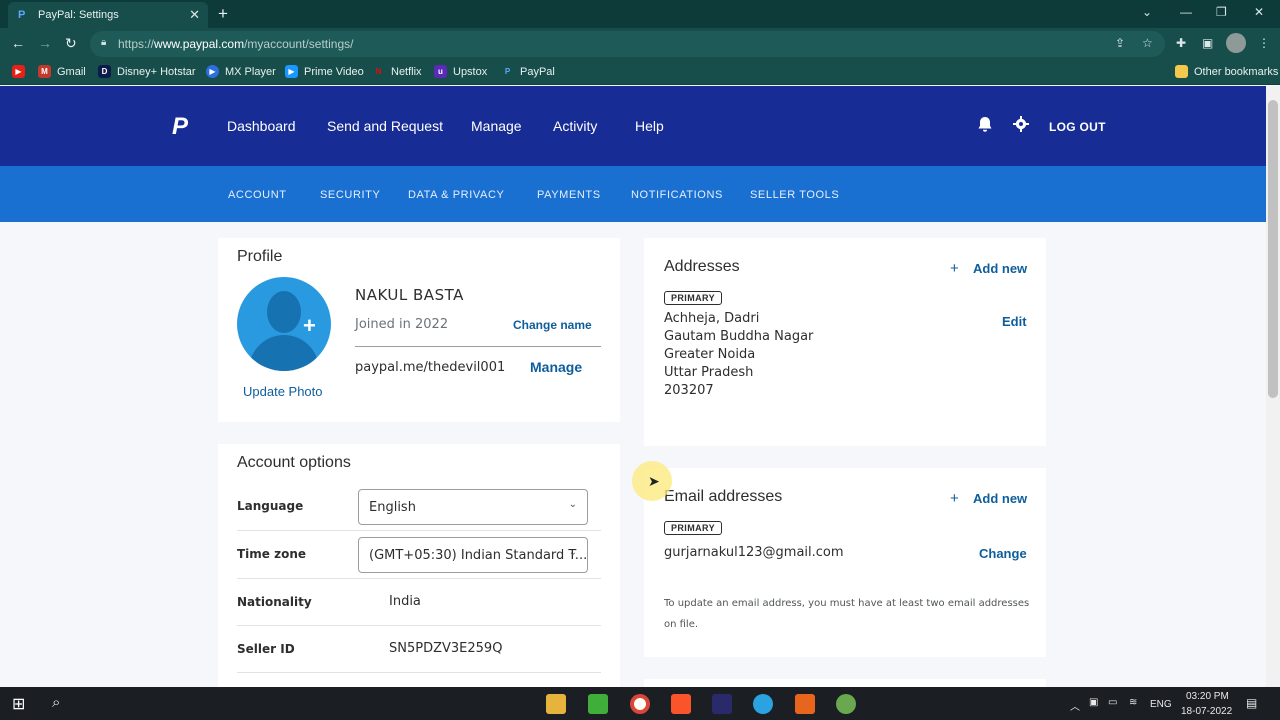  What do you see at coordinates (1206, 711) in the screenshot?
I see `clock-date: 18-07-2022` at bounding box center [1206, 711].